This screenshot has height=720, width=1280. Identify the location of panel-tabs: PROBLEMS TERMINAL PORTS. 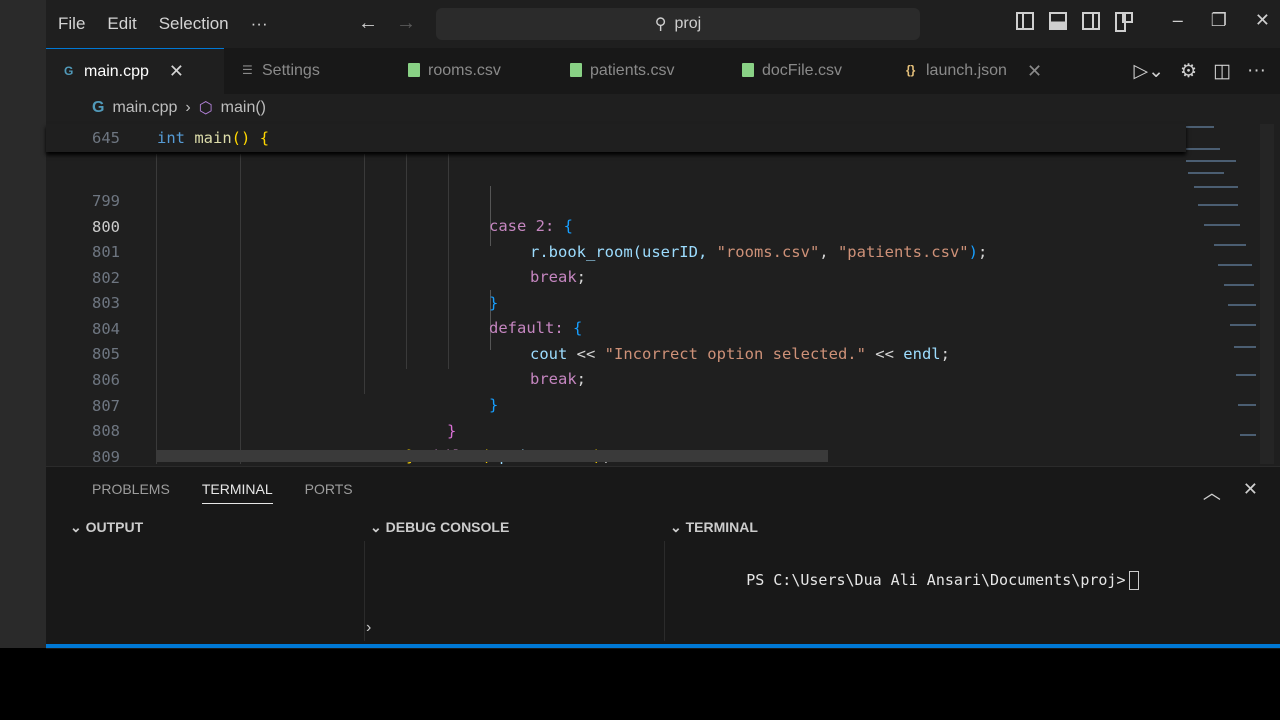
(222, 492).